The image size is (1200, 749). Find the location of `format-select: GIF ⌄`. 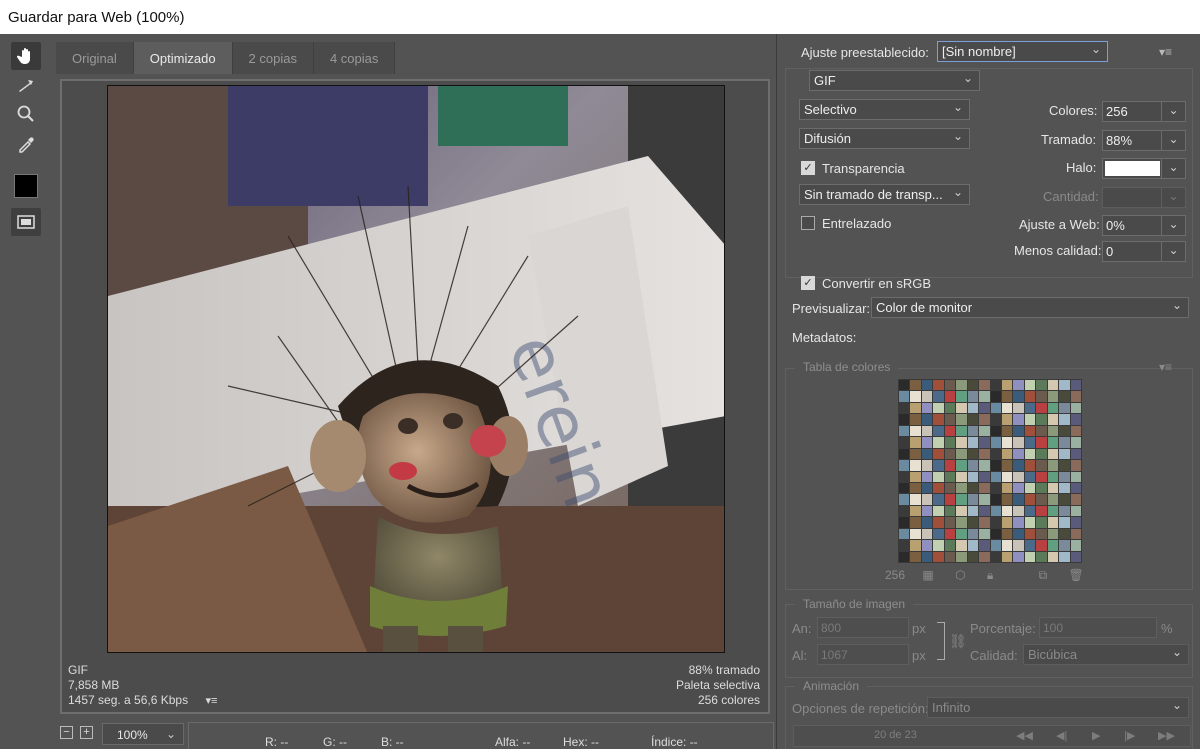

format-select: GIF ⌄ is located at coordinates (894, 80).